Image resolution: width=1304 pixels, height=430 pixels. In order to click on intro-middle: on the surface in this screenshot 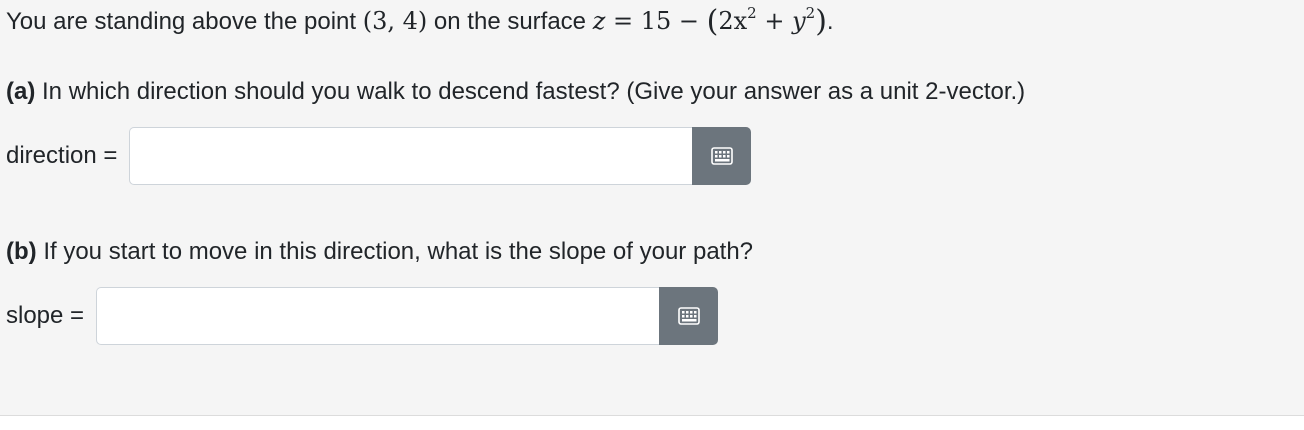, I will do `click(510, 21)`.